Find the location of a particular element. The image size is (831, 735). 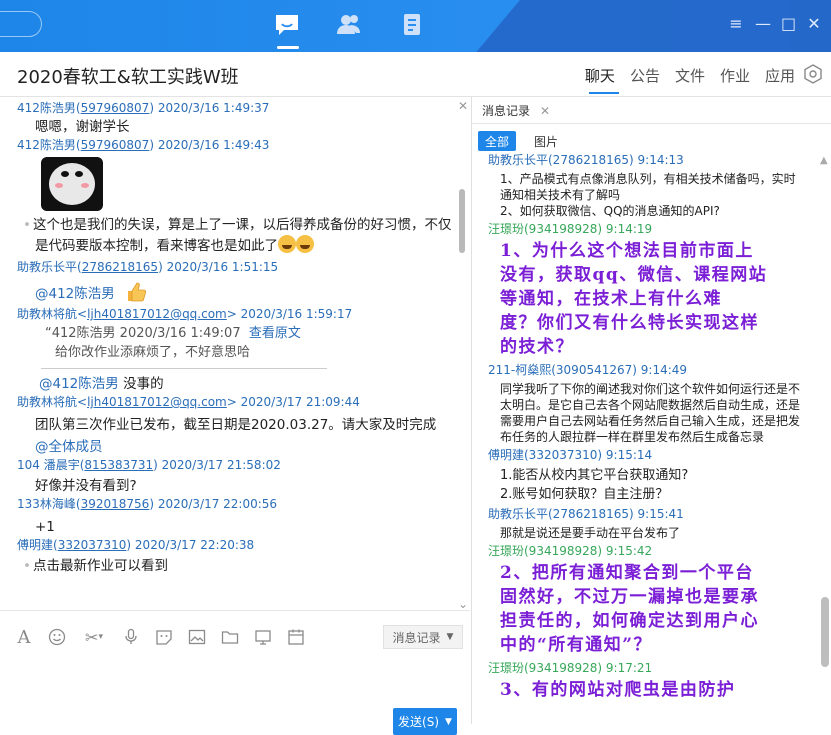

tab-files: 文件 is located at coordinates (690, 75).